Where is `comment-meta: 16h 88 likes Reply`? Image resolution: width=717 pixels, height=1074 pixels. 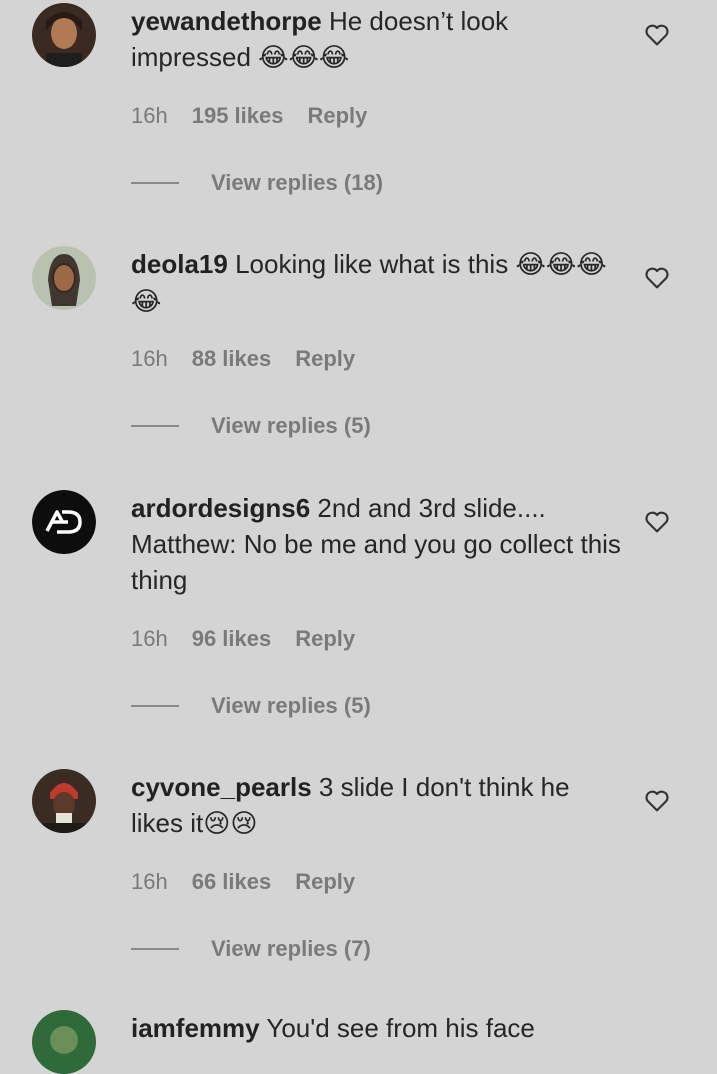 comment-meta: 16h 88 likes Reply is located at coordinates (243, 359).